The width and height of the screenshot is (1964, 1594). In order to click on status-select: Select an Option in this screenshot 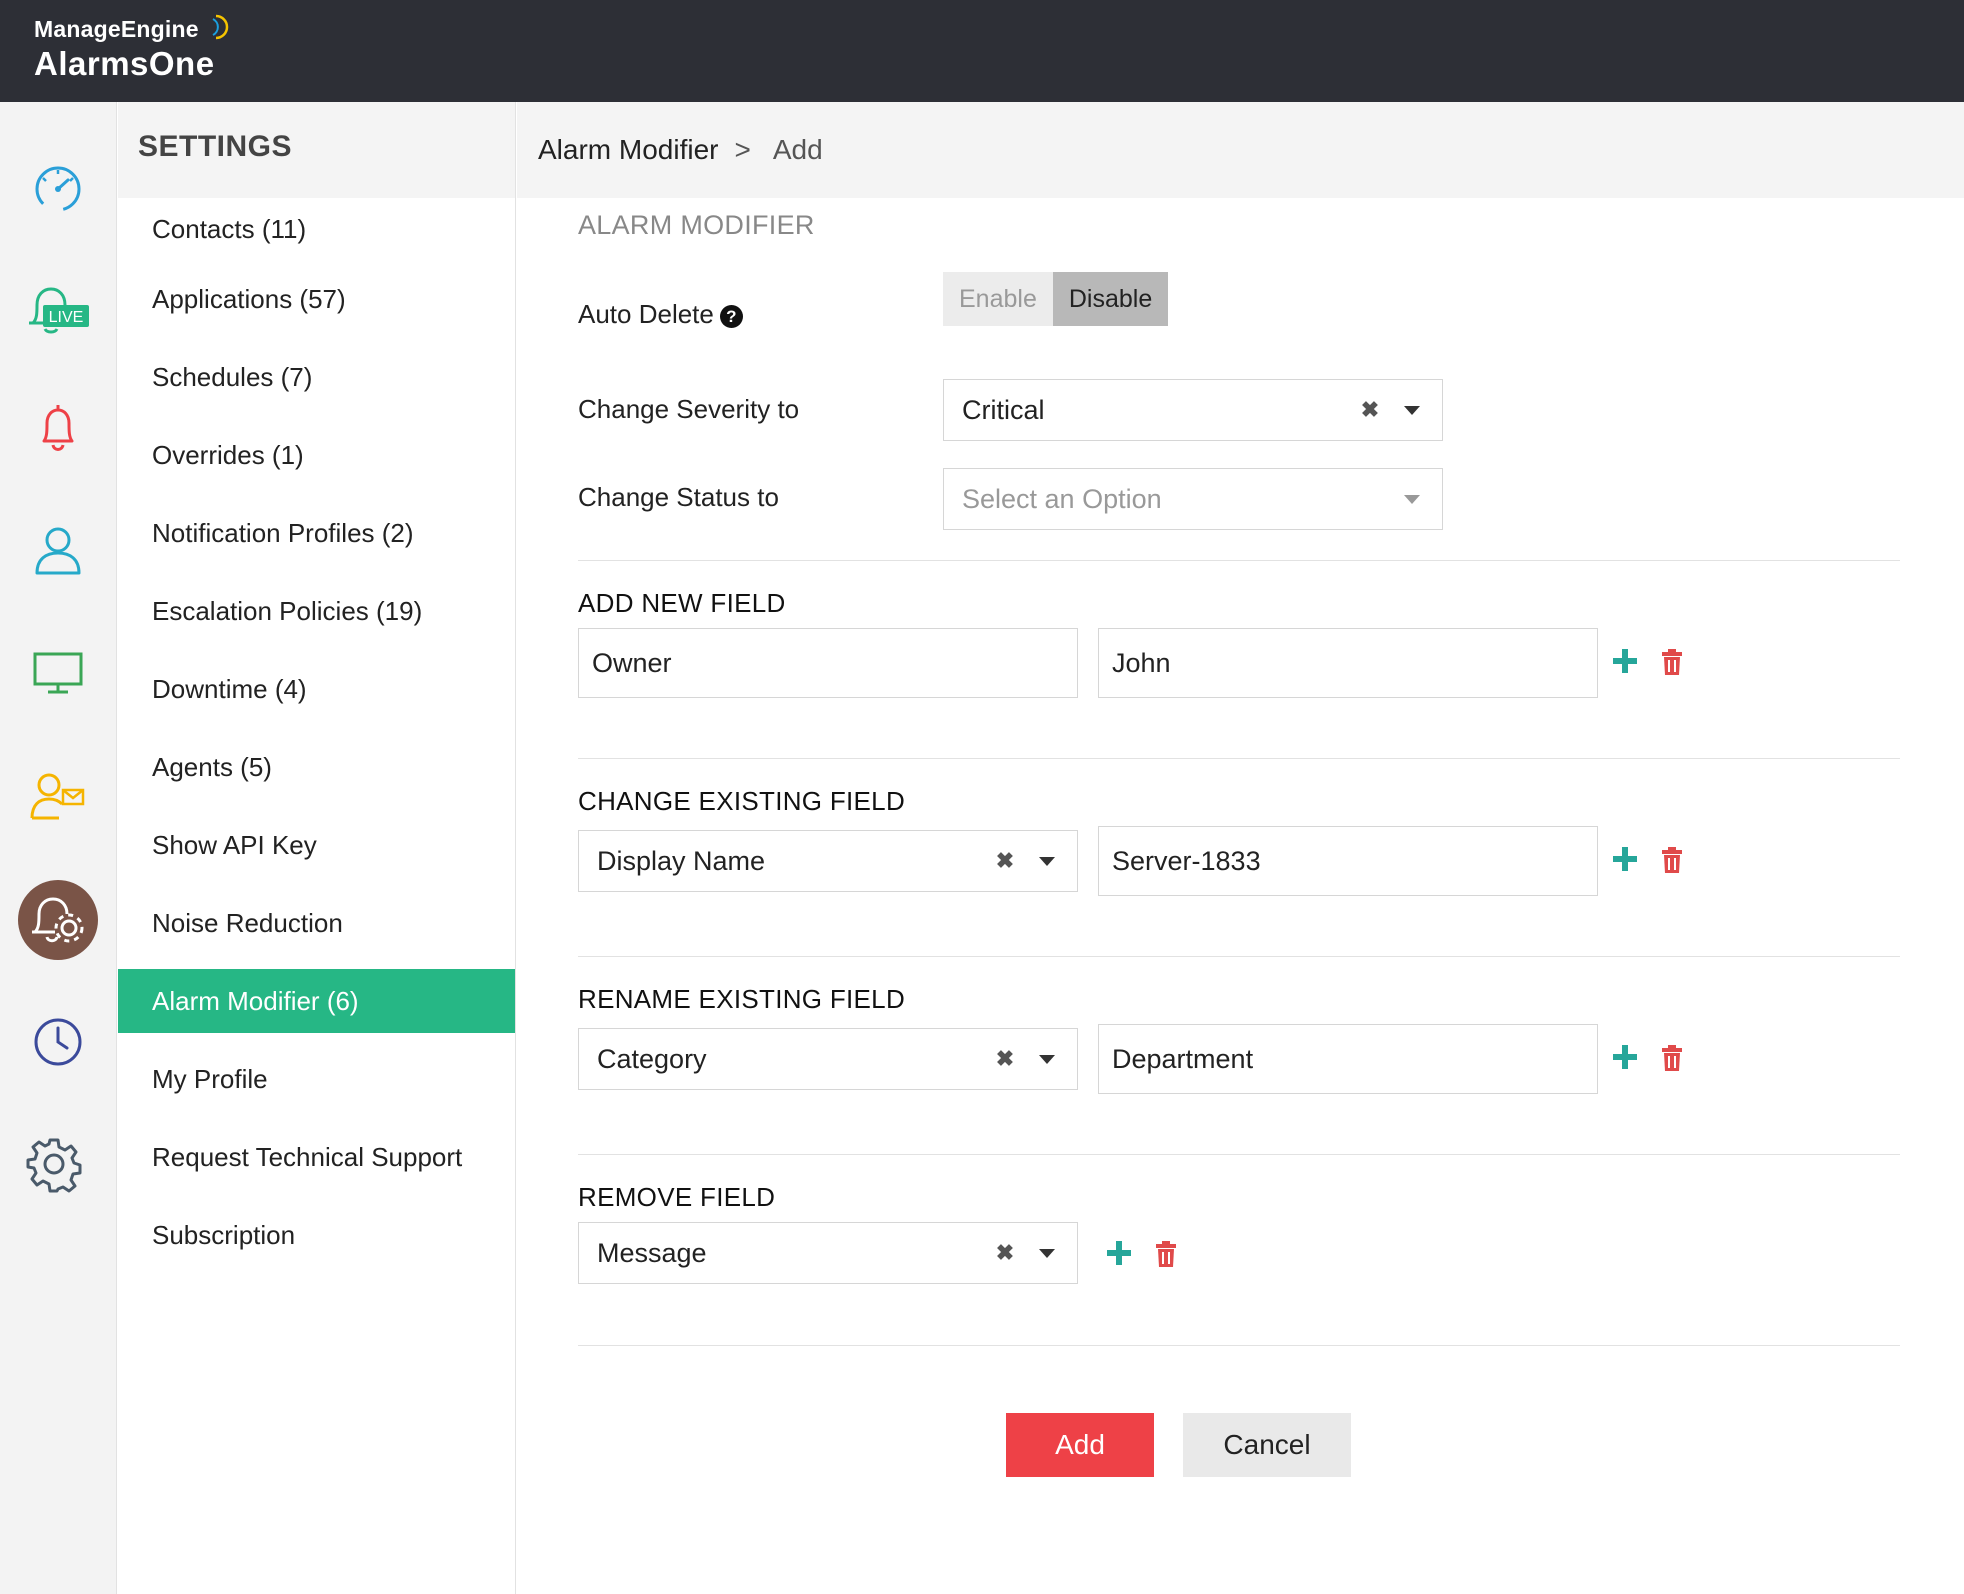, I will do `click(1193, 499)`.